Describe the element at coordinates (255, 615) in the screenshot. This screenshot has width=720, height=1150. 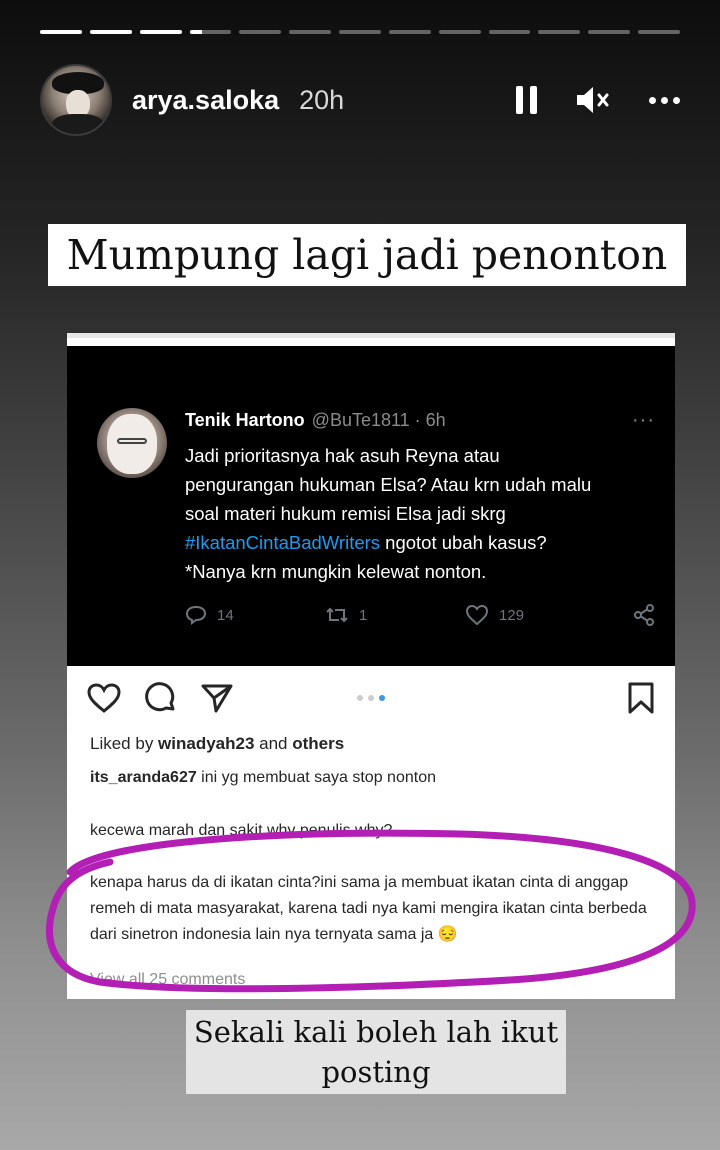
I see `tweet-reply: 14` at that location.